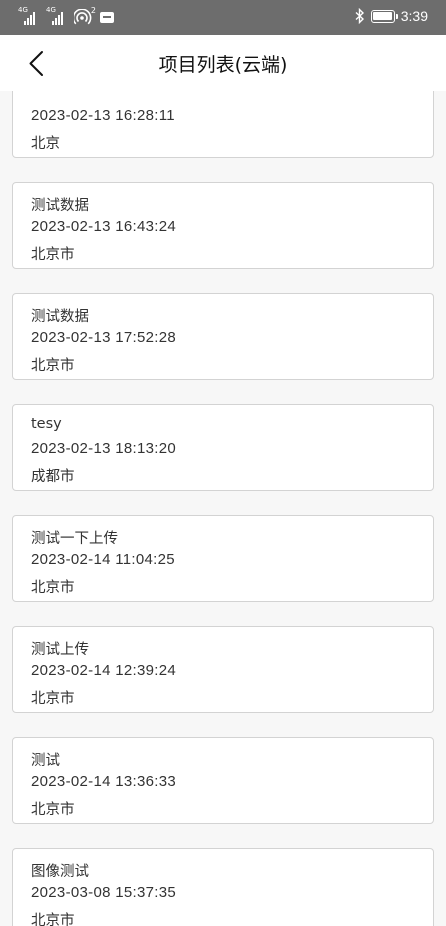 The width and height of the screenshot is (446, 926). What do you see at coordinates (93, 10) in the screenshot?
I see `hotspot-badge: 2` at bounding box center [93, 10].